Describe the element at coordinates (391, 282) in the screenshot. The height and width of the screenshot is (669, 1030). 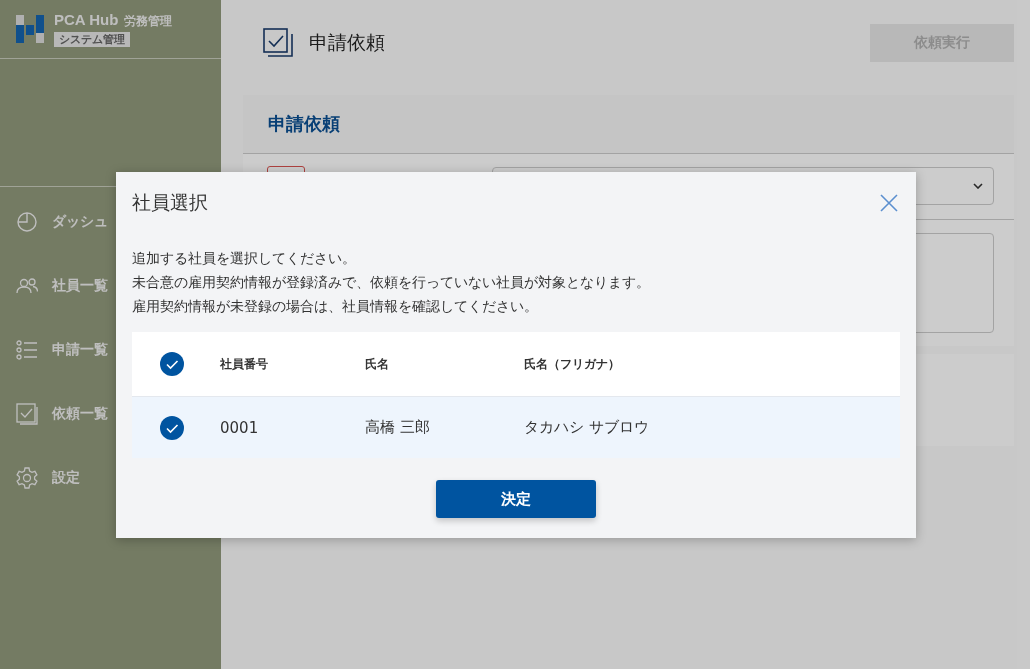
I see `dialog-description: 追加する社員を選択してください。 未合意の雇用契約情報が登録済みで、依頼を行っていない社員が対象となります。 雇用契約情報が未登録の場合は、社員情報を確認してください。` at that location.